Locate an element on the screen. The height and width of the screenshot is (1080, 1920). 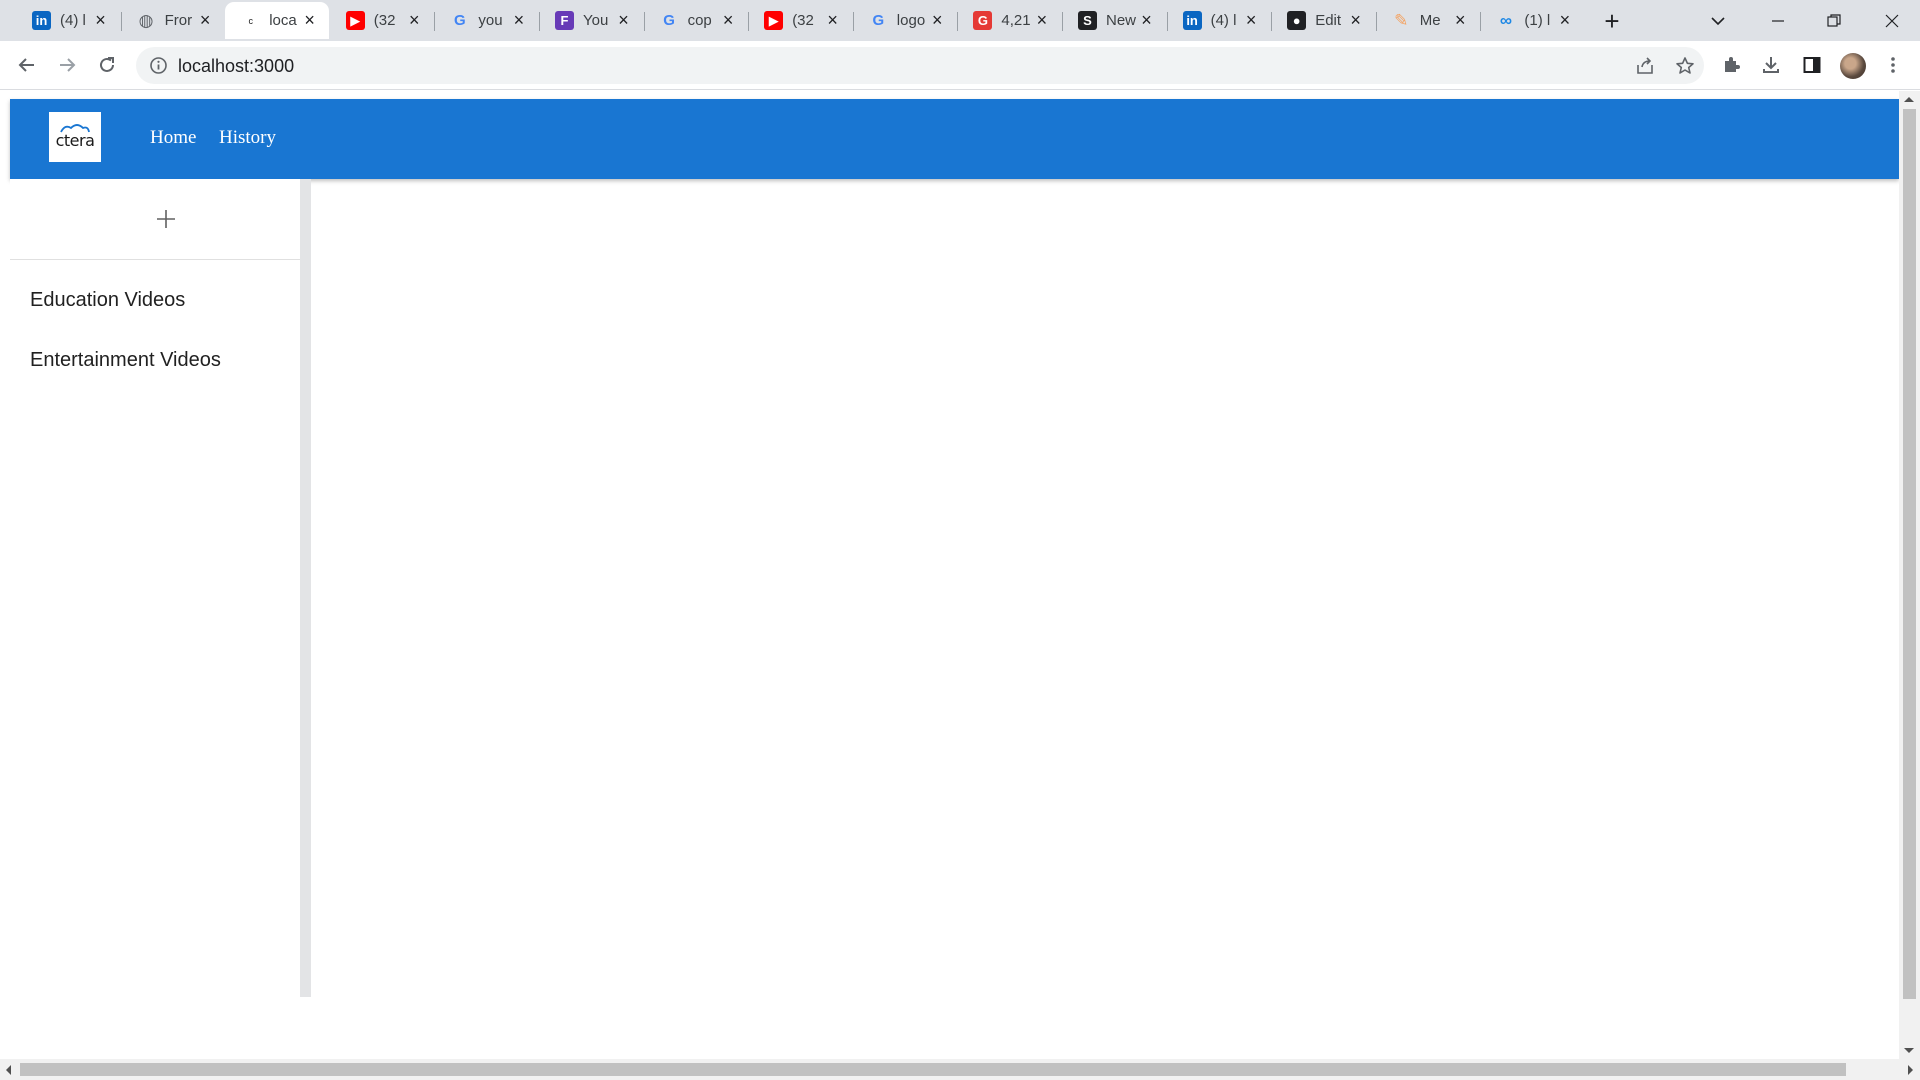
browser-tab: Gcop × is located at coordinates (695, 20).